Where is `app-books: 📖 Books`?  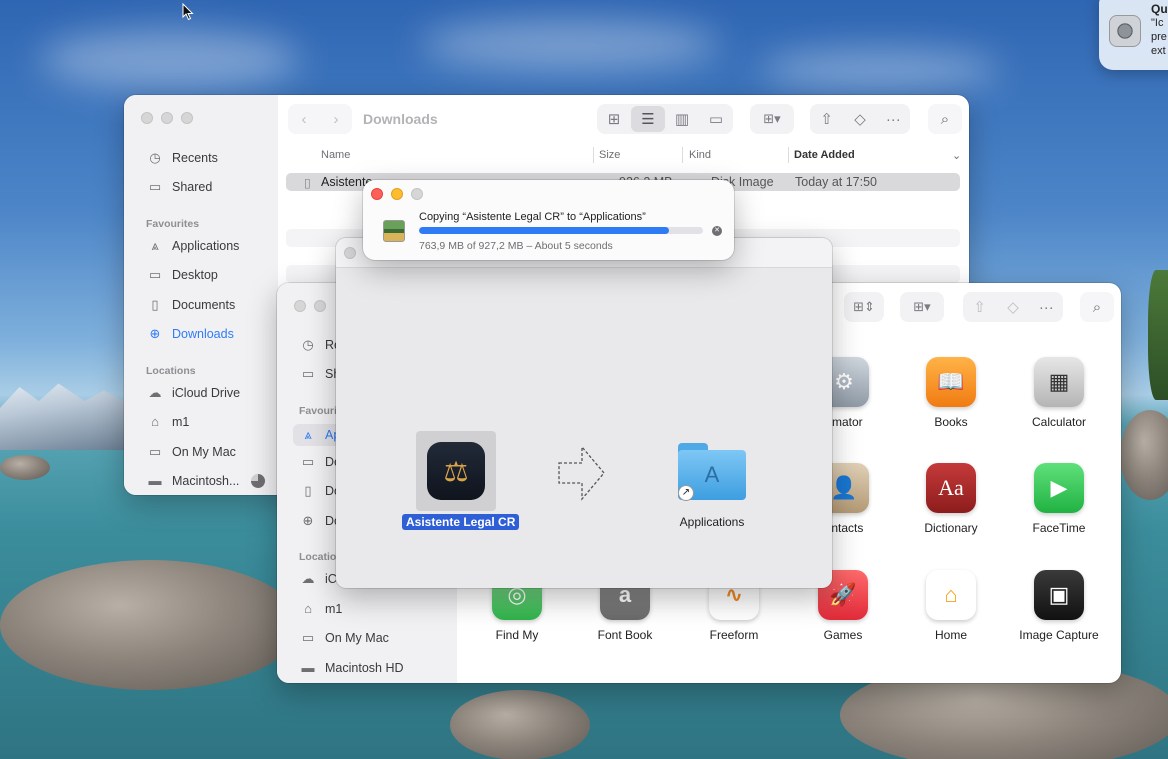
app-books: 📖 Books is located at coordinates (951, 393).